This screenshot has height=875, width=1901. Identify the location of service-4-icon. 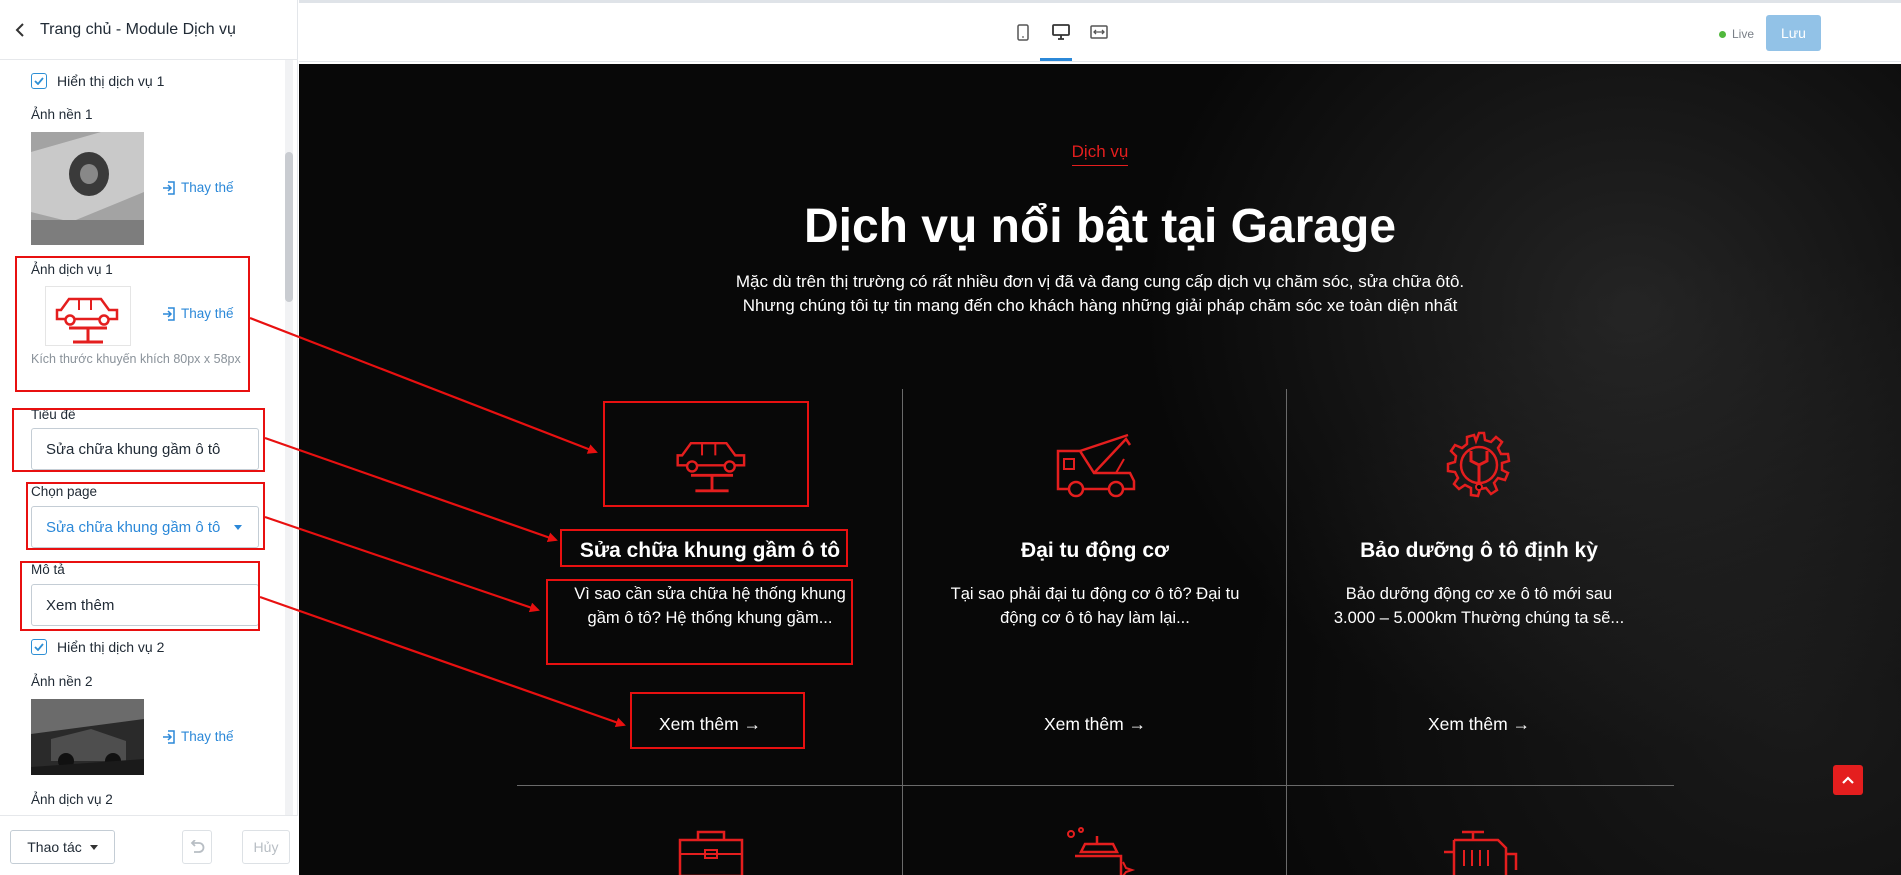
(711, 850).